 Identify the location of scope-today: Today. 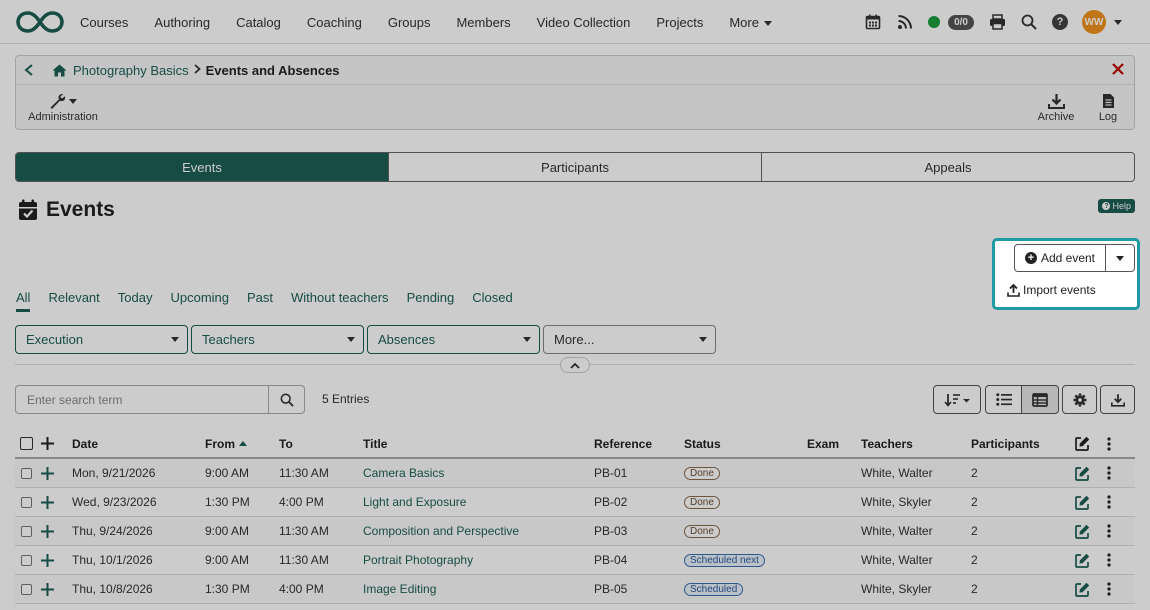
(135, 301).